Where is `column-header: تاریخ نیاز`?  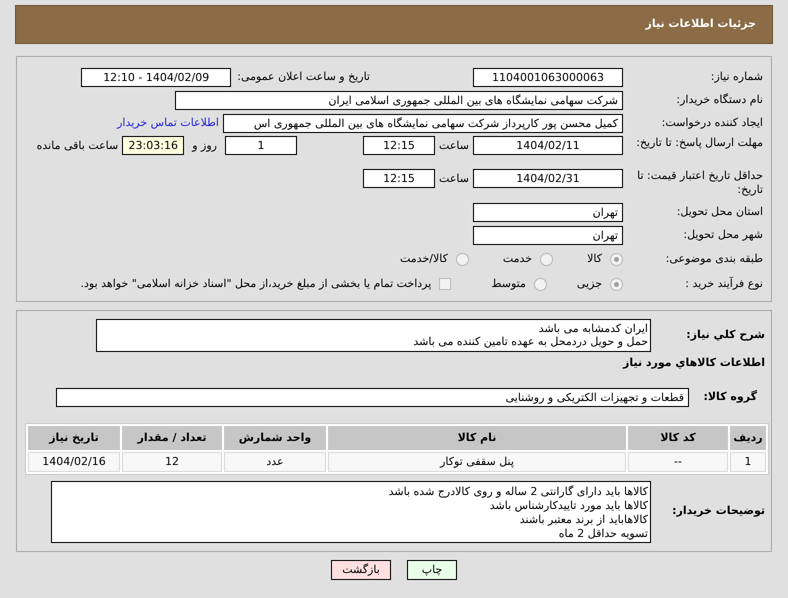 column-header: تاریخ نیاز is located at coordinates (74, 438).